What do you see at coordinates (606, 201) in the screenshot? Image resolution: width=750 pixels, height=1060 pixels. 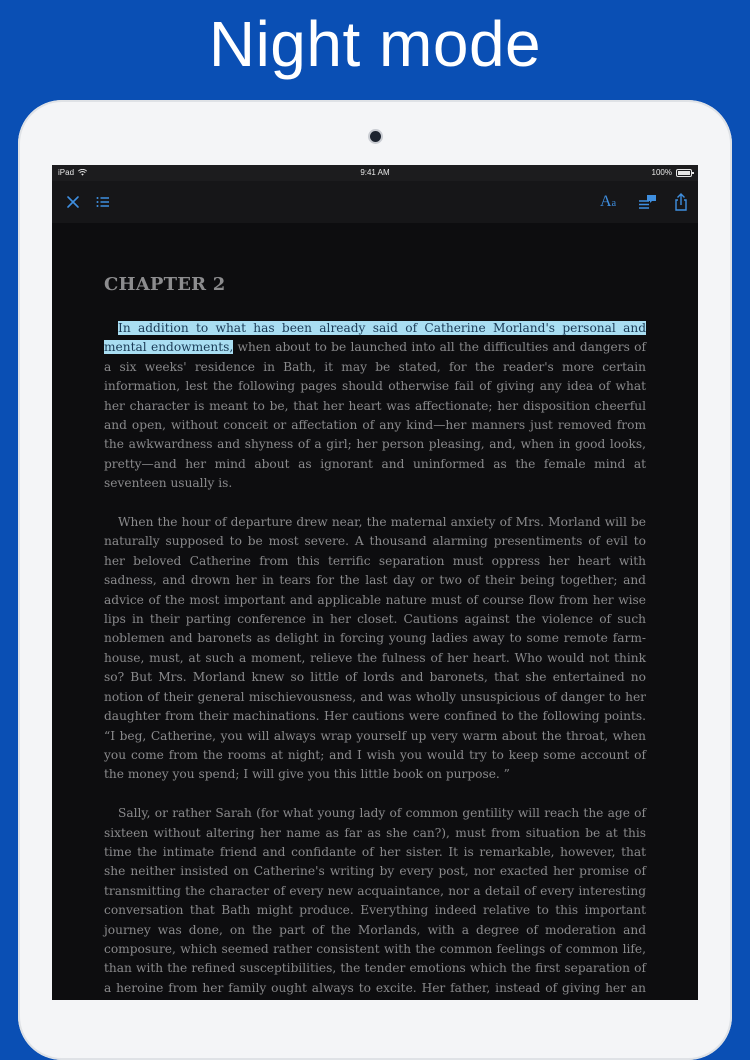 I see `font-label-big: A` at bounding box center [606, 201].